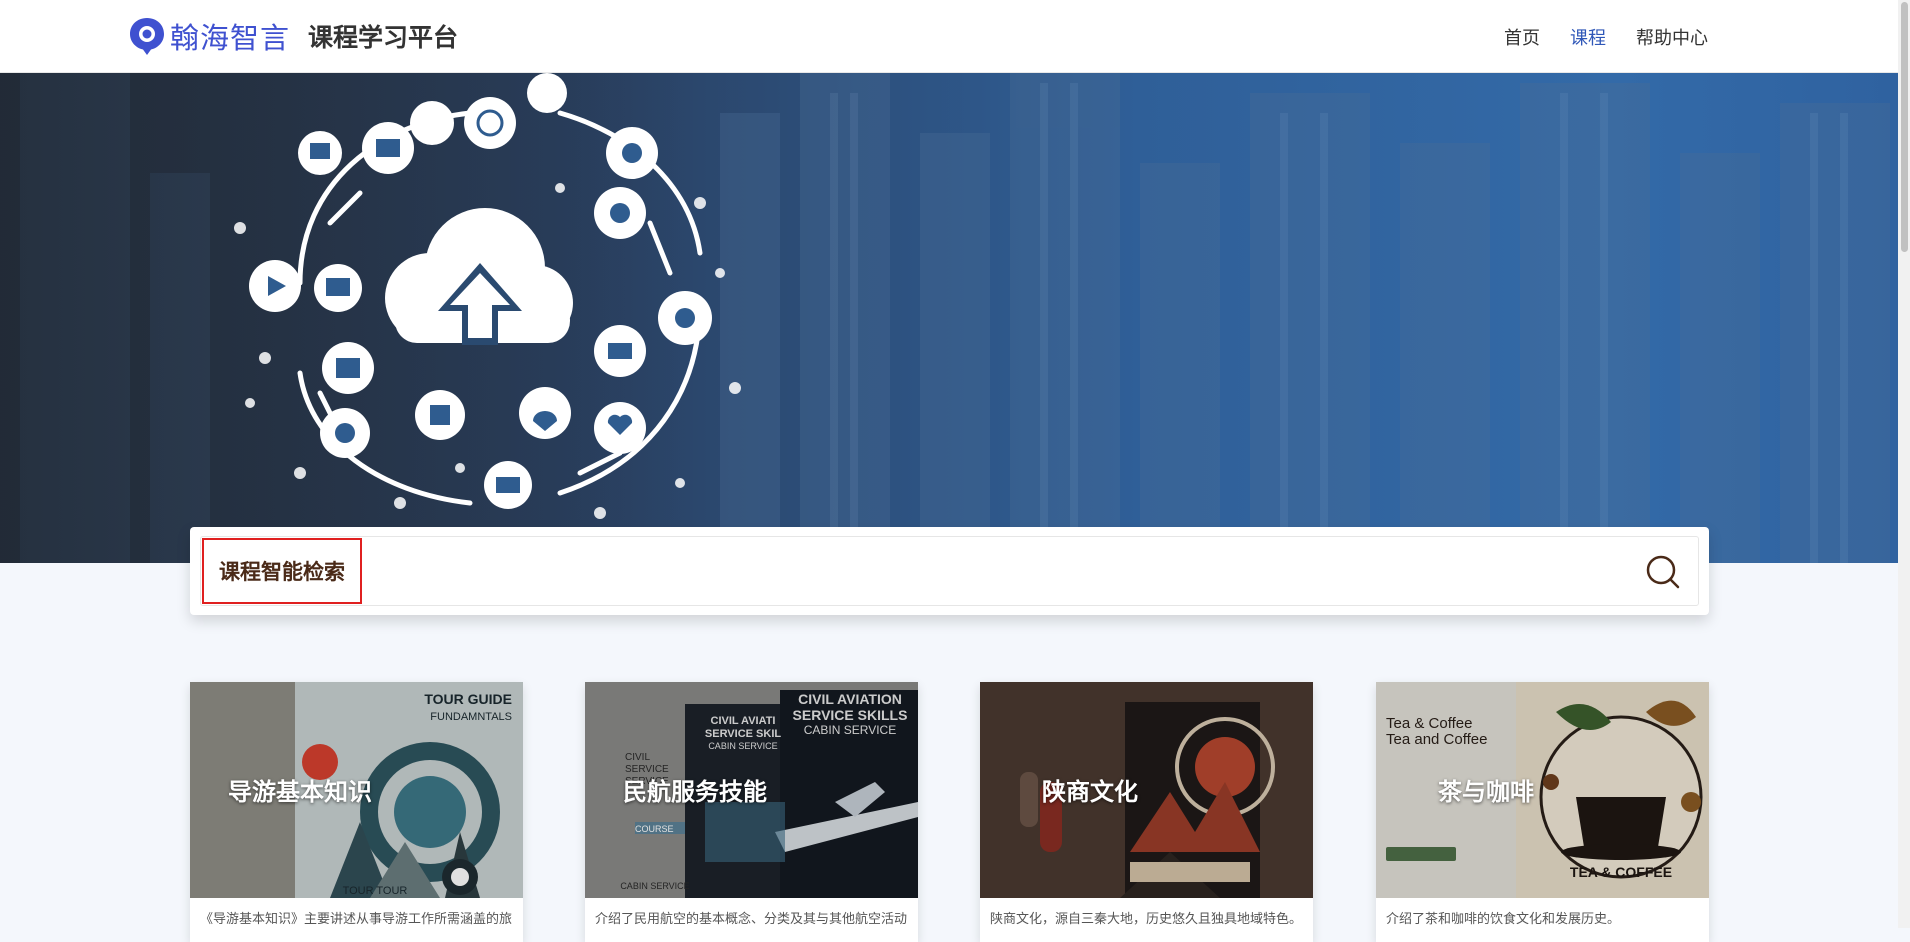  Describe the element at coordinates (282, 571) in the screenshot. I see `search-label: 课程智能检索` at that location.